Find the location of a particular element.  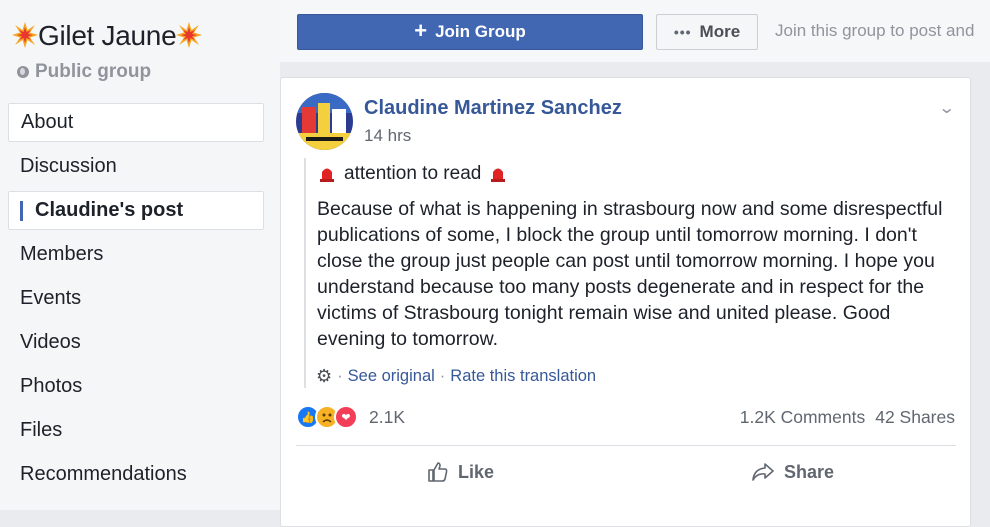

join-group-label: Join Group is located at coordinates (480, 31).